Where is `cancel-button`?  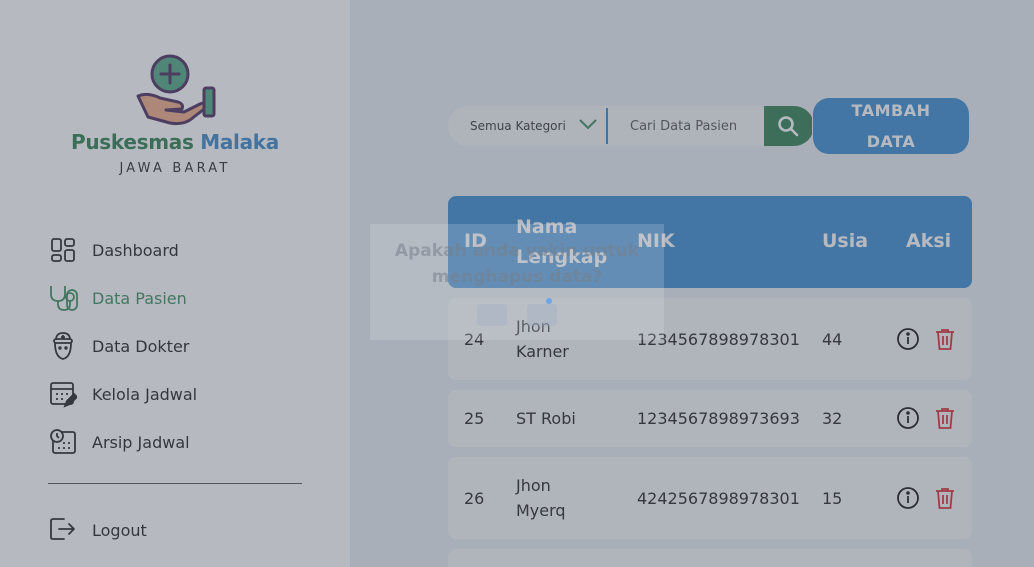 cancel-button is located at coordinates (542, 315).